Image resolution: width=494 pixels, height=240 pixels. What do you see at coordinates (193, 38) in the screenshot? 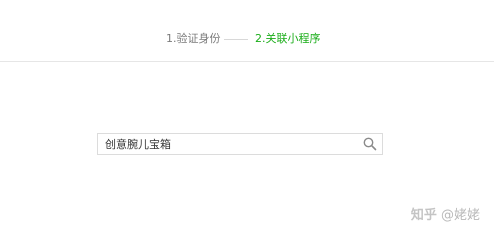
I see `step-verify-identity: 1.验证身份` at bounding box center [193, 38].